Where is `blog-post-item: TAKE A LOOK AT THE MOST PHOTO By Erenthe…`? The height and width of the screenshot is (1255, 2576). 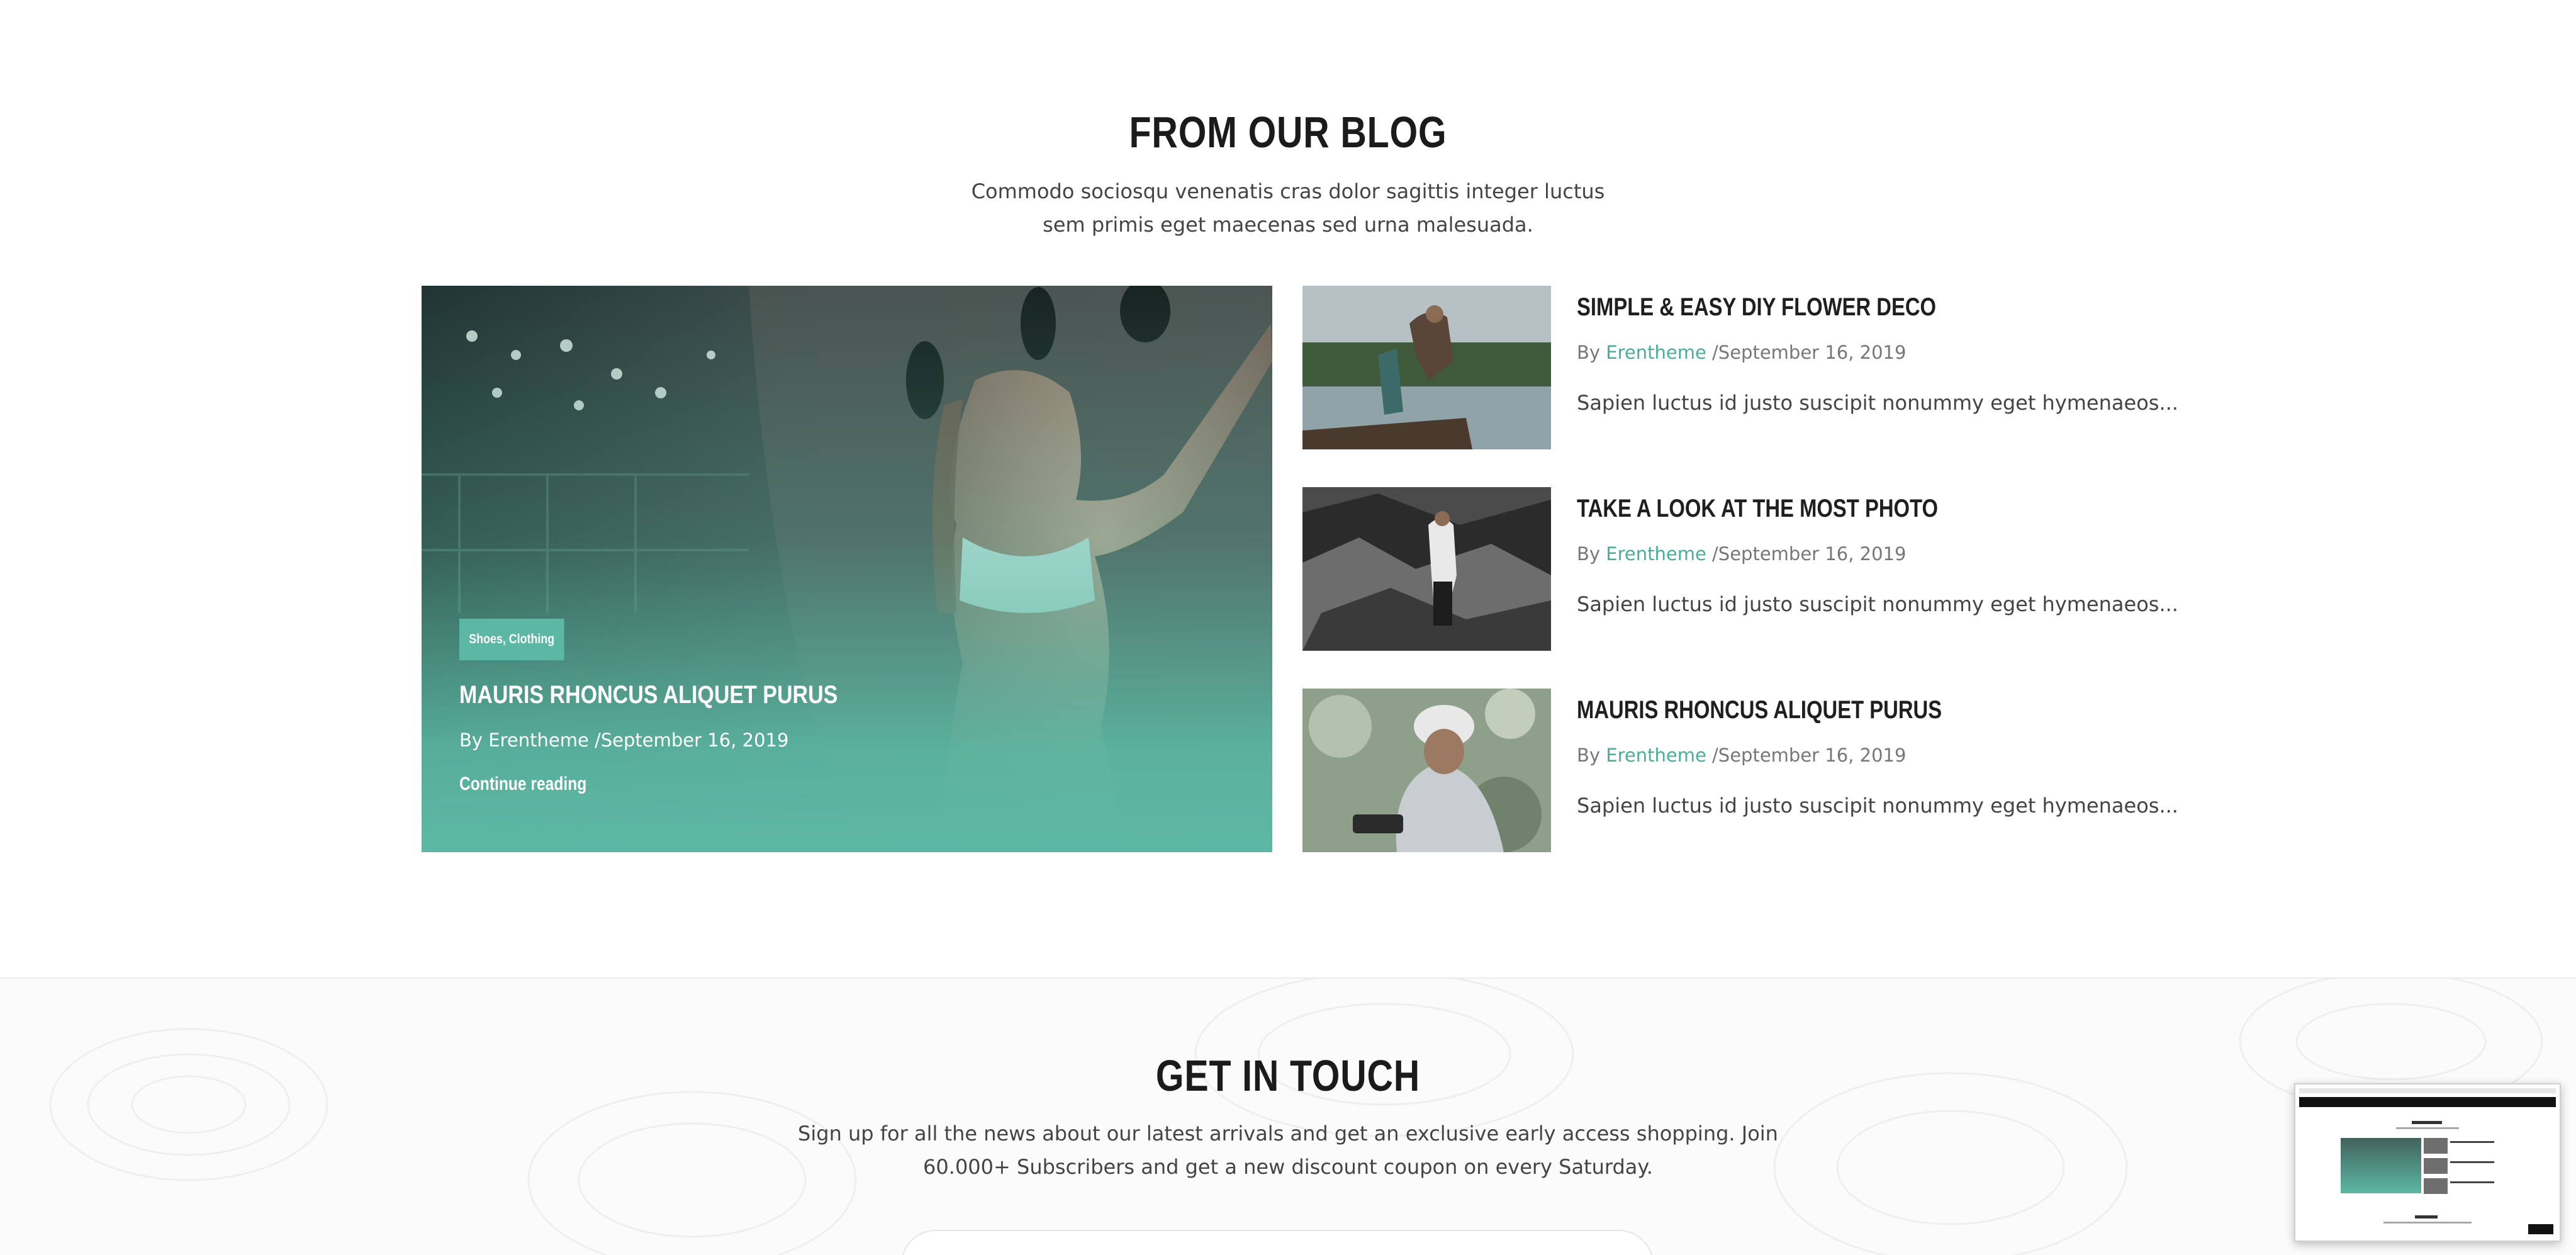
blog-post-item: TAKE A LOOK AT THE MOST PHOTO By Erenthe… is located at coordinates (1740, 569).